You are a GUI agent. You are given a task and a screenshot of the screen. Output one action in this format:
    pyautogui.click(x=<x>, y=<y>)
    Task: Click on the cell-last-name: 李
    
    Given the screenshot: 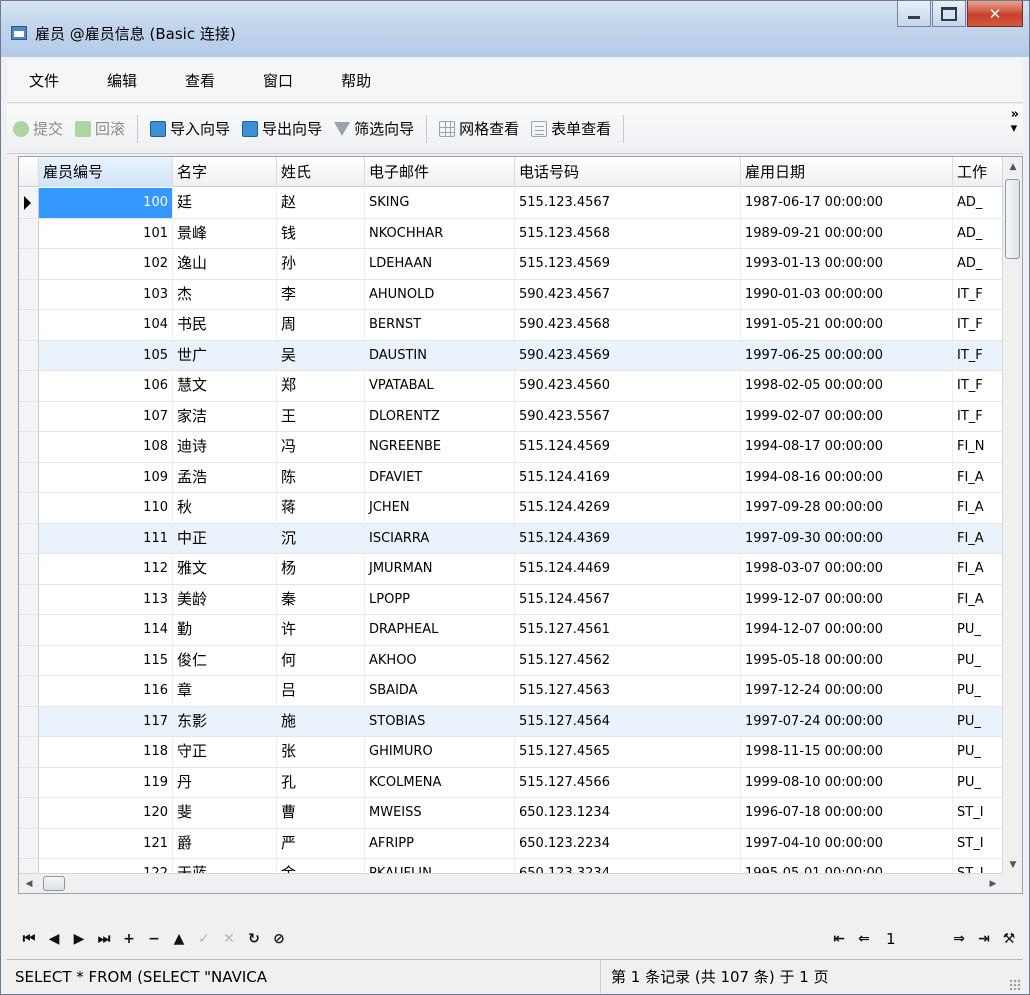 What is the action you would take?
    pyautogui.click(x=321, y=294)
    